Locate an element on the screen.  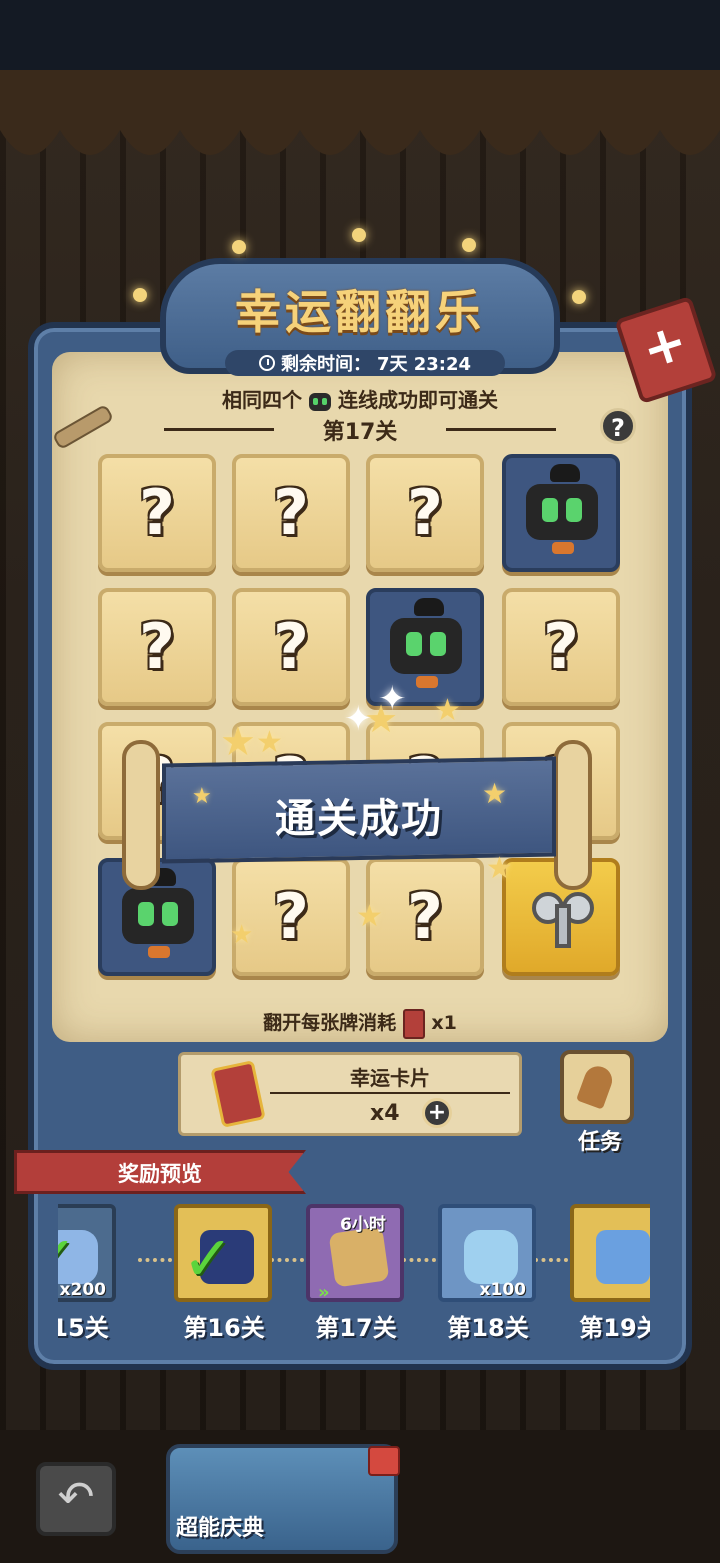
rule-text: 相同四个 连线成功即可通关 is located at coordinates (360, 398).